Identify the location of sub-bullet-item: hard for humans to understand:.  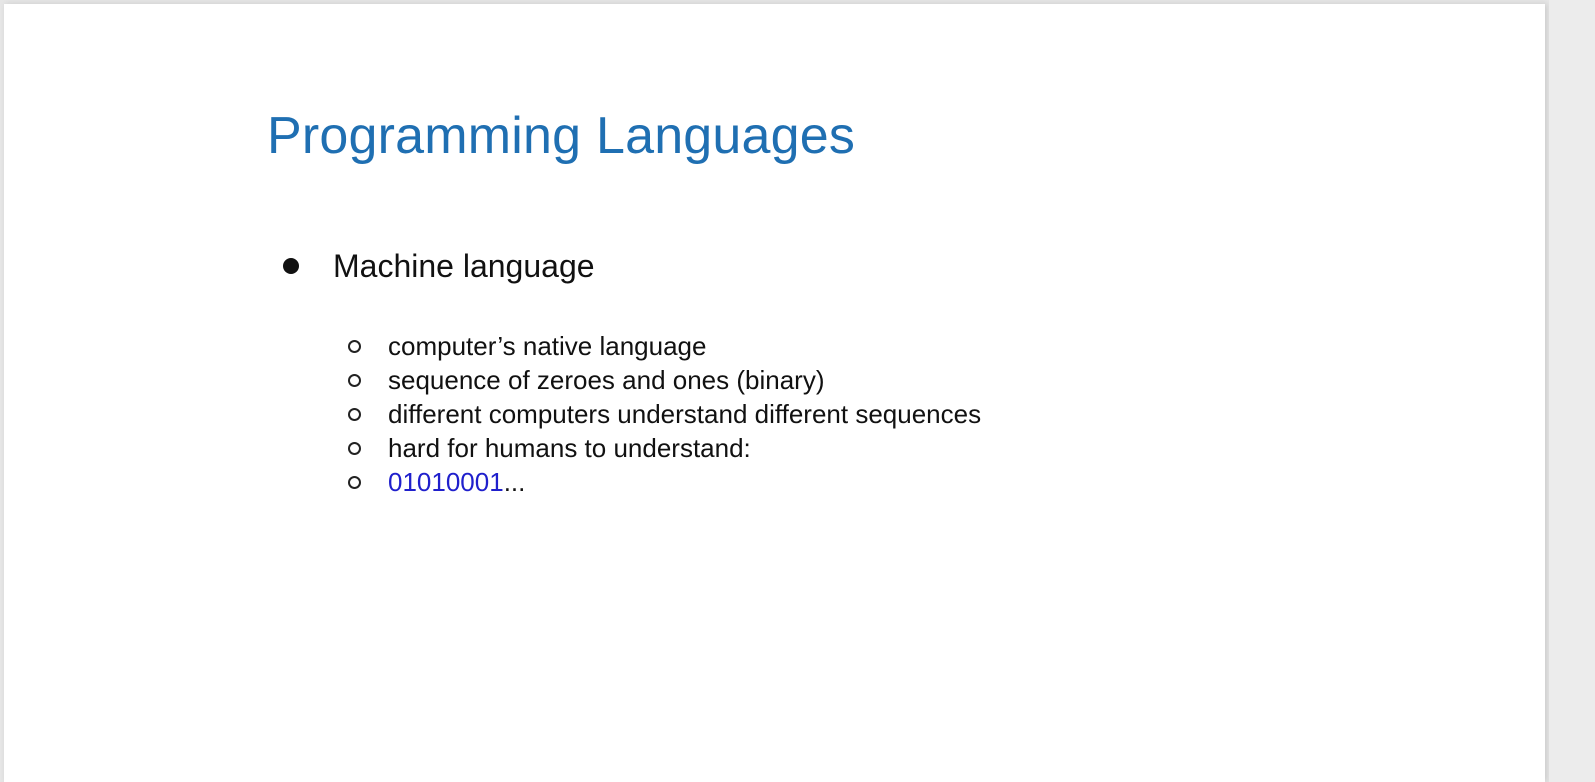
(664, 448).